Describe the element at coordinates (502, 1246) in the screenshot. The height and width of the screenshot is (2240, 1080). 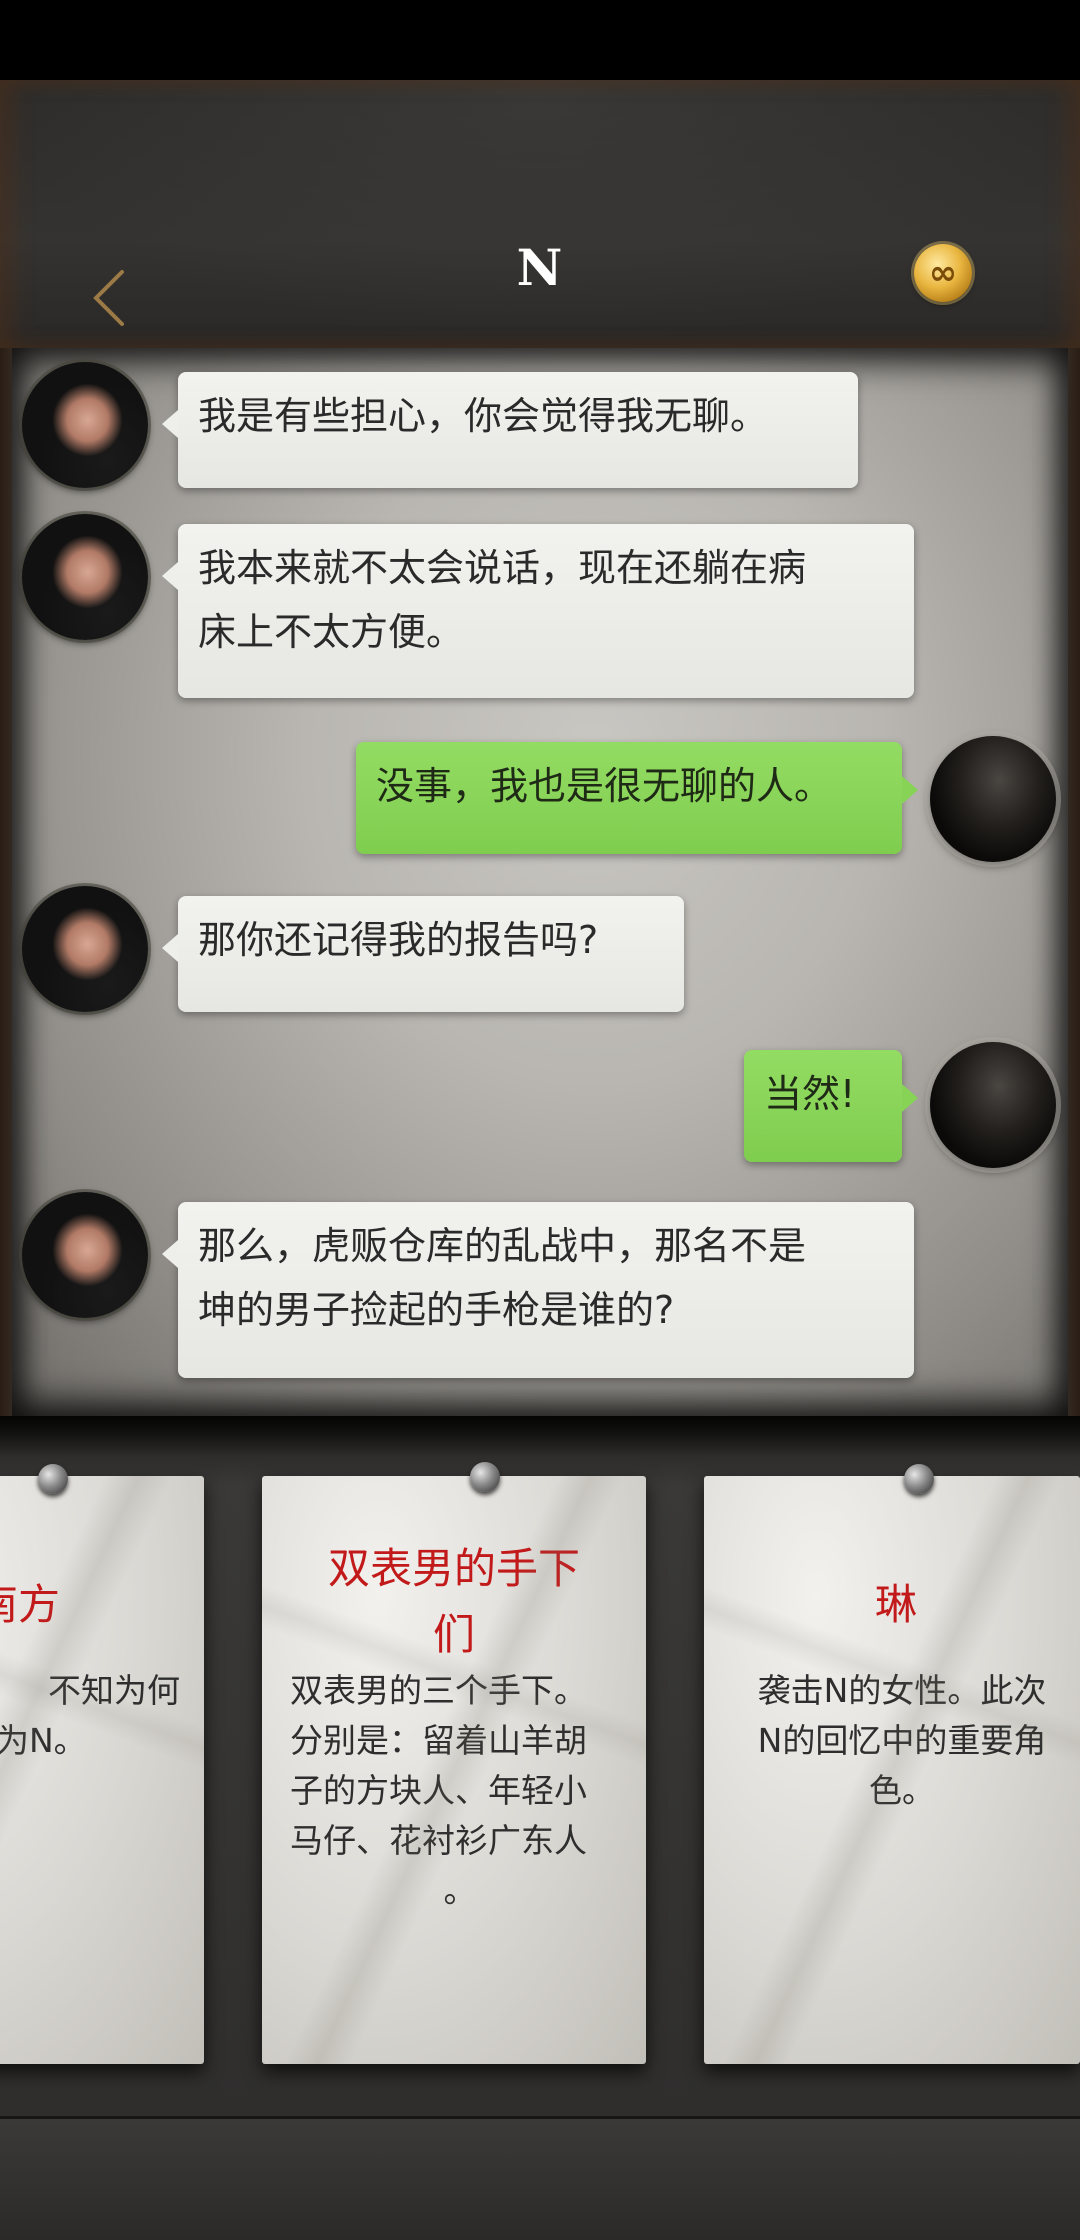
I see `message-line: 那么，虎贩仓库的乱战中，那名不是` at that location.